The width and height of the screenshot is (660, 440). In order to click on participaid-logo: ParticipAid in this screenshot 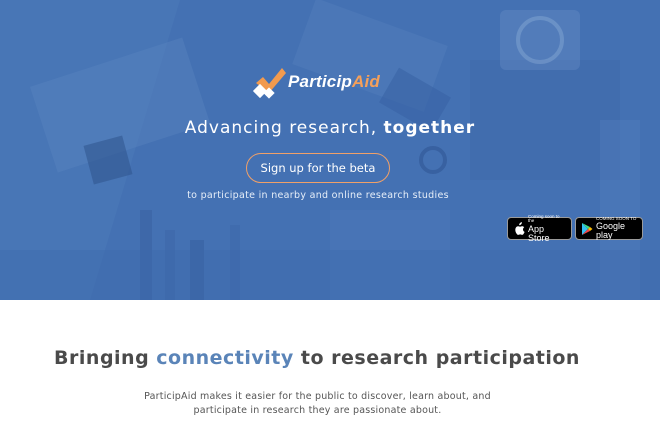, I will do `click(316, 82)`.